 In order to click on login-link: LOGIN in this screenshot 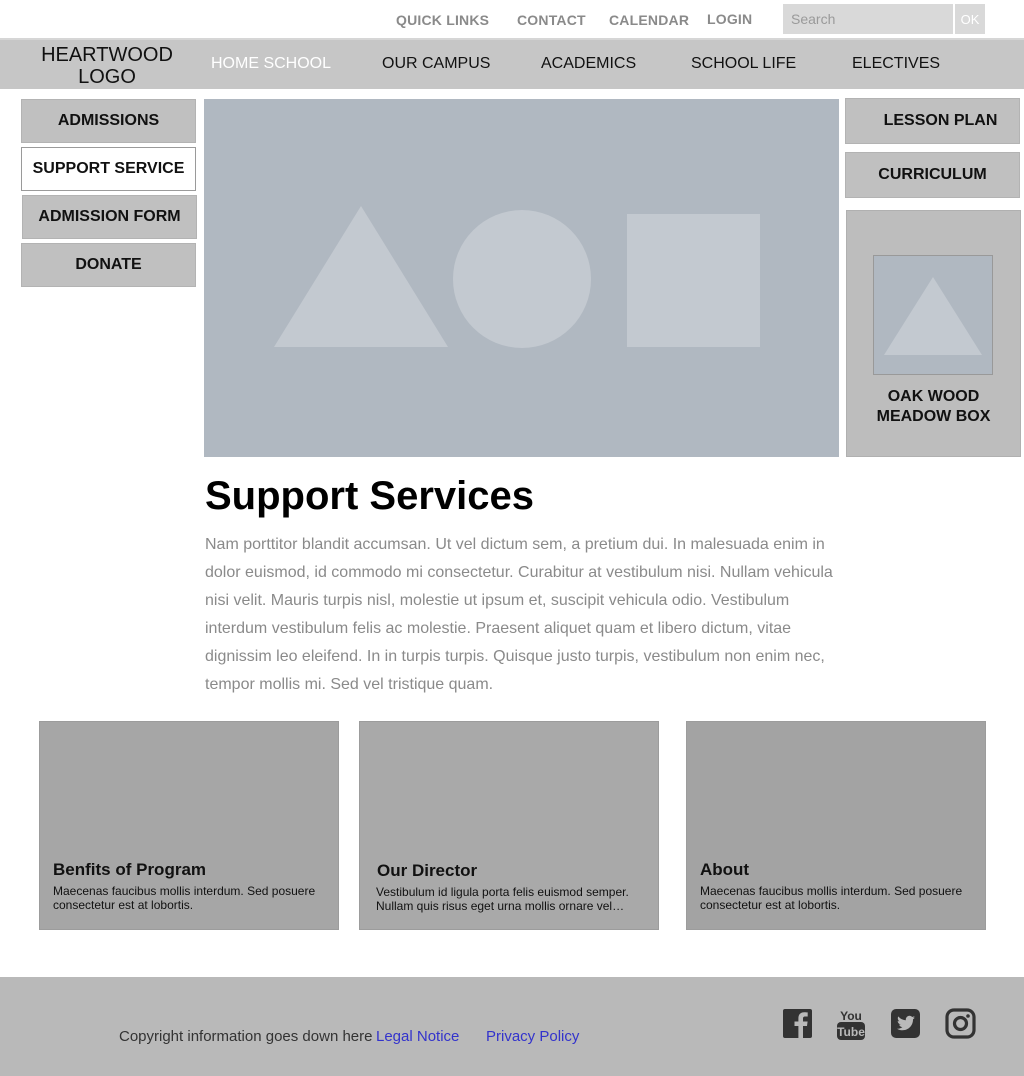, I will do `click(729, 19)`.